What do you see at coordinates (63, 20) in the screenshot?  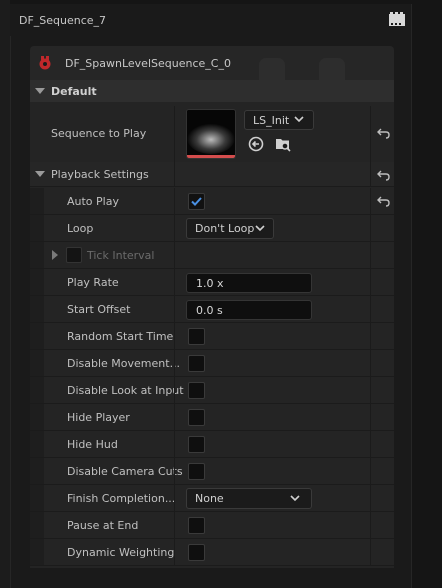 I see `window-title: DF_Sequence_7` at bounding box center [63, 20].